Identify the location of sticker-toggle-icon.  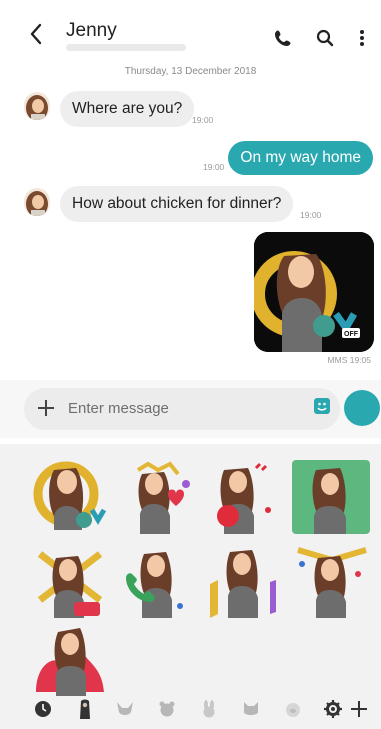
(322, 406).